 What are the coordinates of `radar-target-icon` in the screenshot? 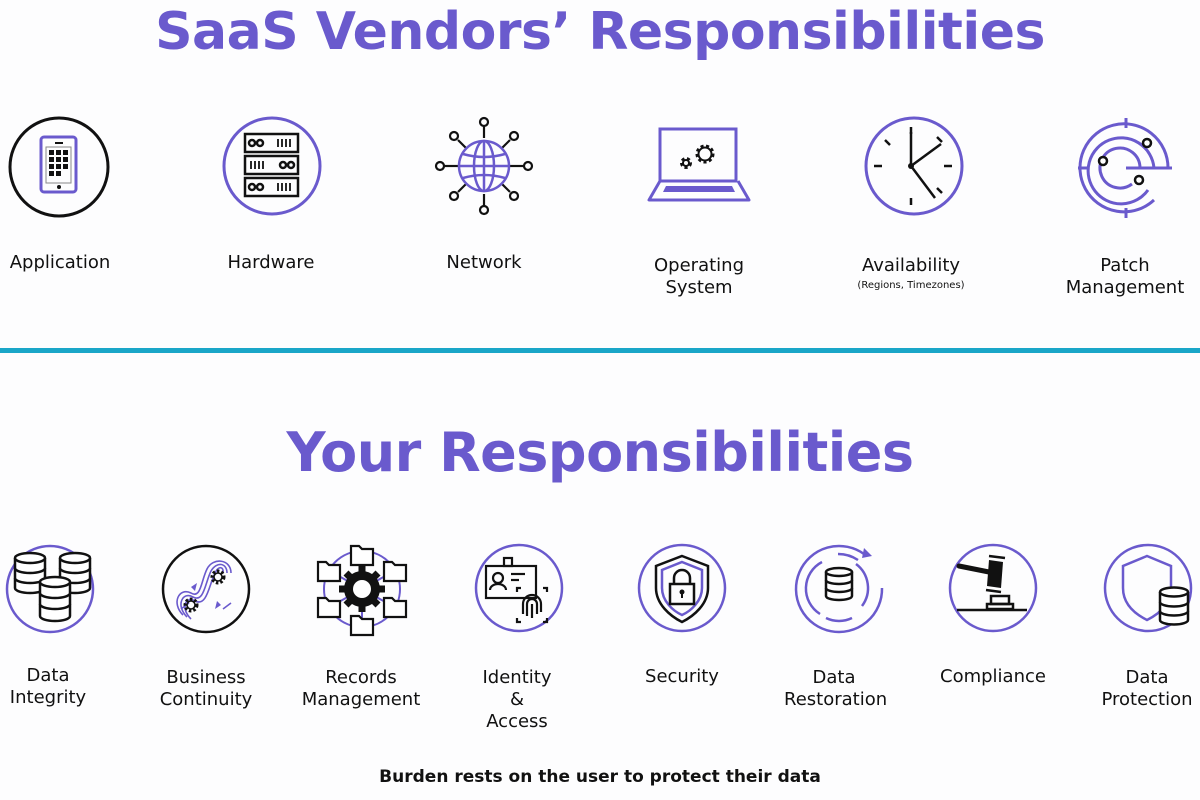 It's located at (1127, 169).